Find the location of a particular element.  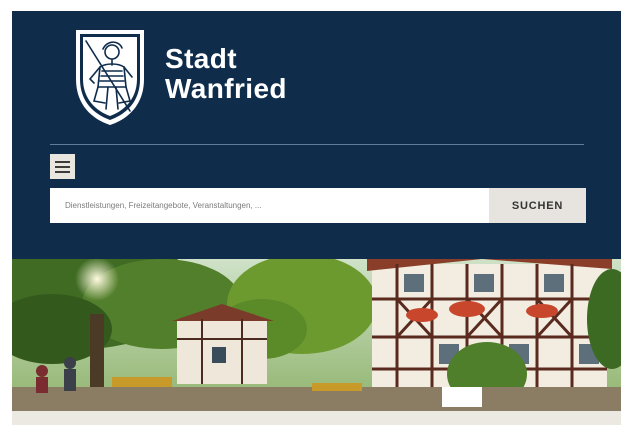

search-bar: SUCHEN is located at coordinates (318, 205).